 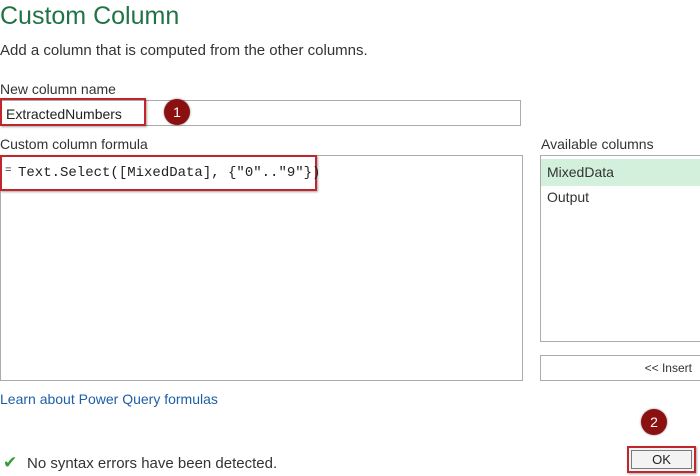 I want to click on learn-power-query-link: Learn about Power Query formulas, so click(x=109, y=399).